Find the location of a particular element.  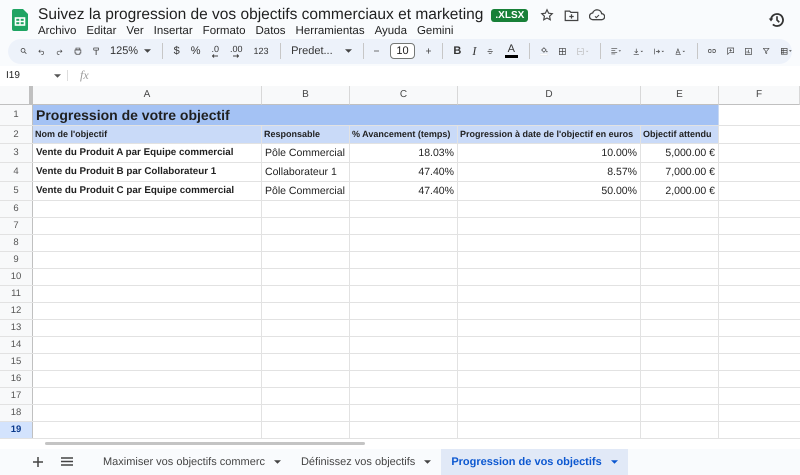

sheets-logo-icon is located at coordinates (20, 20).